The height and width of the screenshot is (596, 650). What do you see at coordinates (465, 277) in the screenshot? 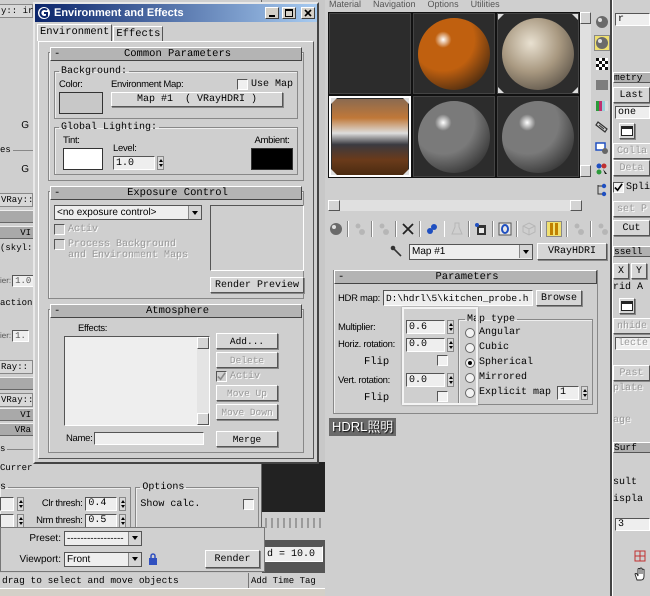
I see `rollout-header: - Parameters` at bounding box center [465, 277].